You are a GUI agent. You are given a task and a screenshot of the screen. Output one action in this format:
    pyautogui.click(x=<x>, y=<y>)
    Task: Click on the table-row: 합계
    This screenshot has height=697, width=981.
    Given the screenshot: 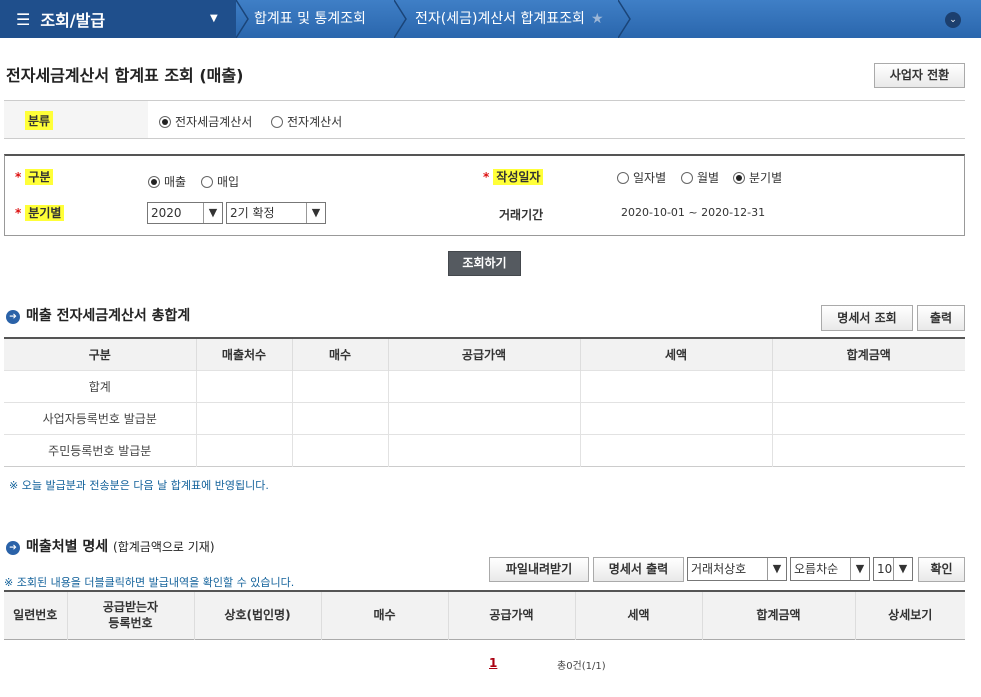 What is the action you would take?
    pyautogui.click(x=484, y=385)
    